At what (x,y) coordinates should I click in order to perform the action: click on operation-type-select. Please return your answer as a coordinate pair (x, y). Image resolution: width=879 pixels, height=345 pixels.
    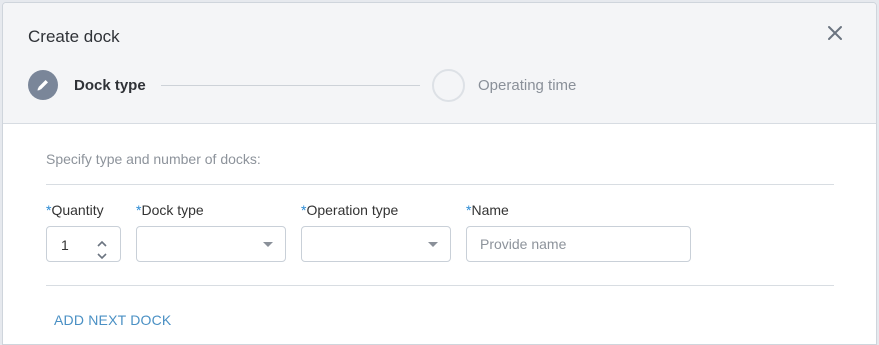
    Looking at the image, I should click on (376, 244).